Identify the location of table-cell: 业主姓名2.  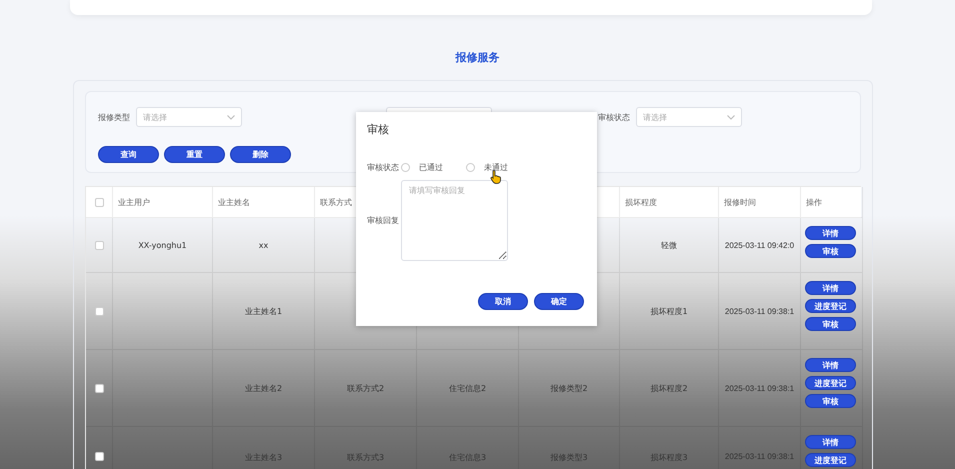
(264, 388).